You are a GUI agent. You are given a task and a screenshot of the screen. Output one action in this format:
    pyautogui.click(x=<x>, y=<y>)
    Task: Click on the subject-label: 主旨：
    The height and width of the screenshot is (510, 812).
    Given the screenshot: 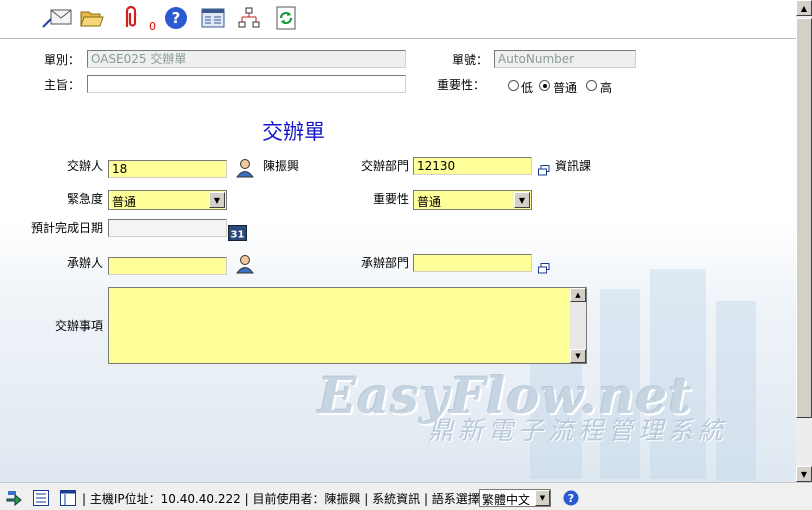 What is the action you would take?
    pyautogui.click(x=62, y=85)
    